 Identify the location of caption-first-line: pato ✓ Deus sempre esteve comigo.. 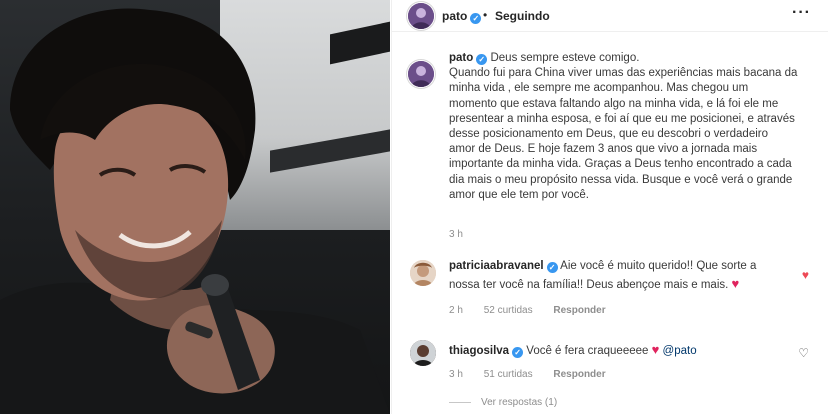
(634, 58).